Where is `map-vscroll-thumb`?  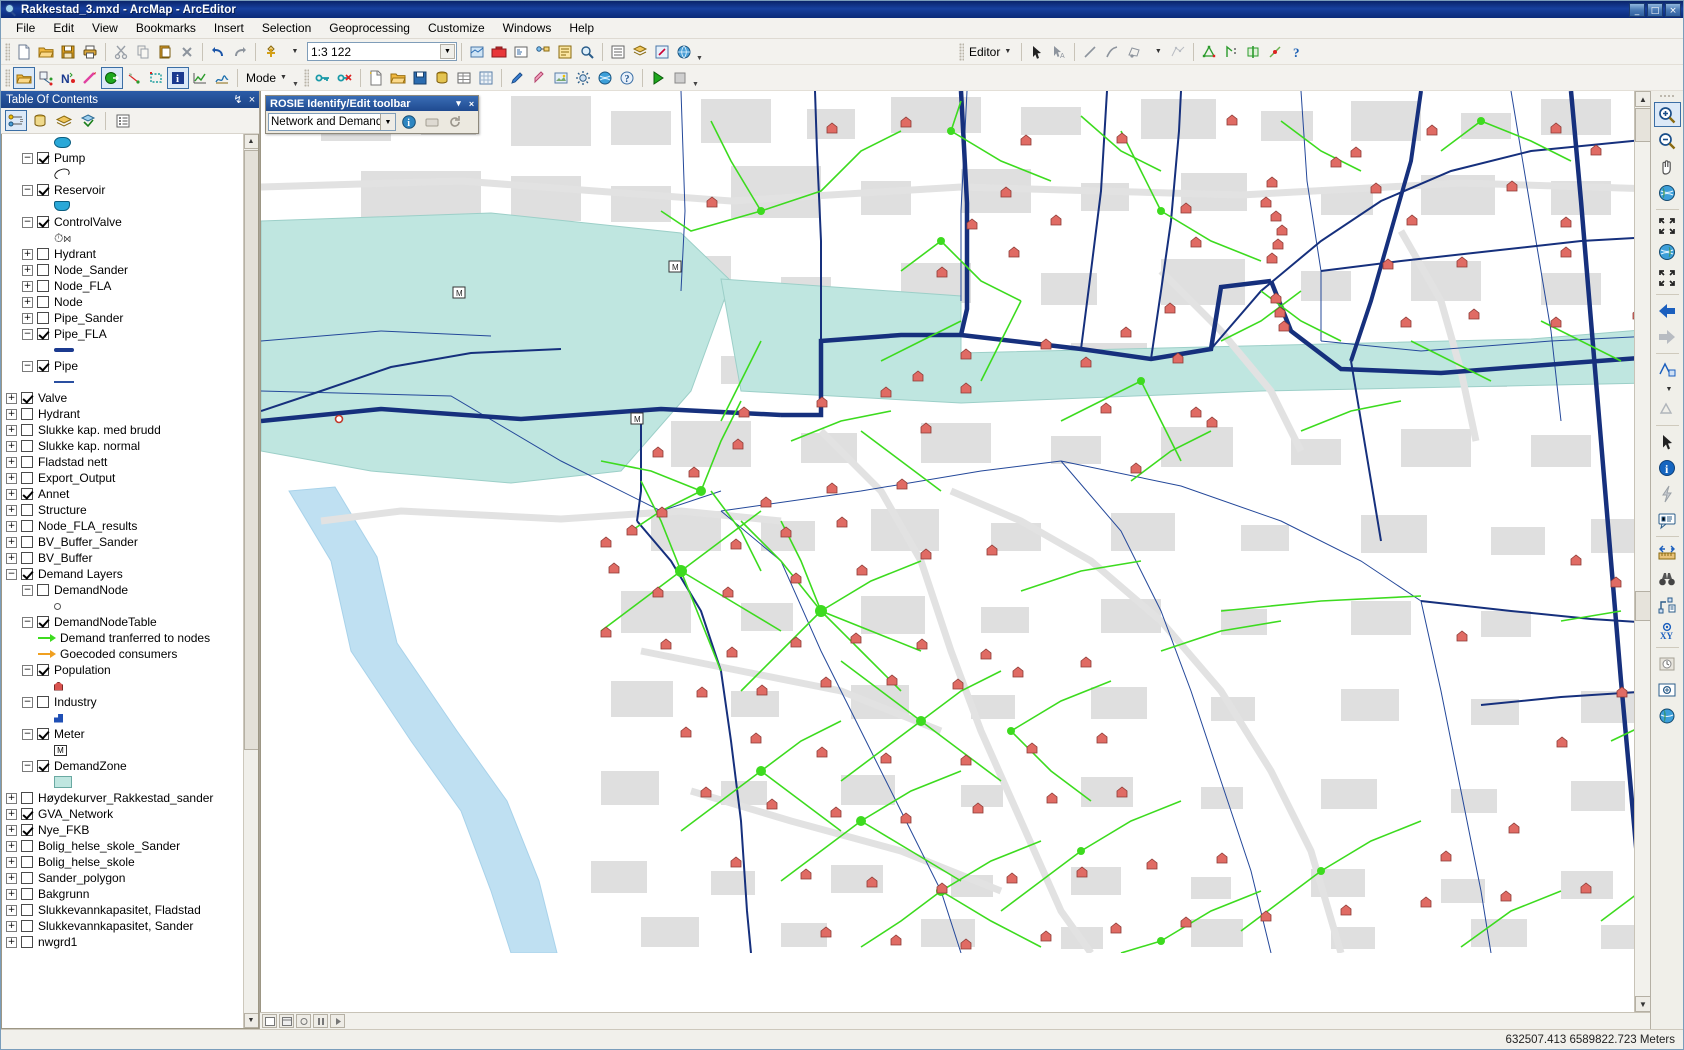 map-vscroll-thumb is located at coordinates (1642, 125).